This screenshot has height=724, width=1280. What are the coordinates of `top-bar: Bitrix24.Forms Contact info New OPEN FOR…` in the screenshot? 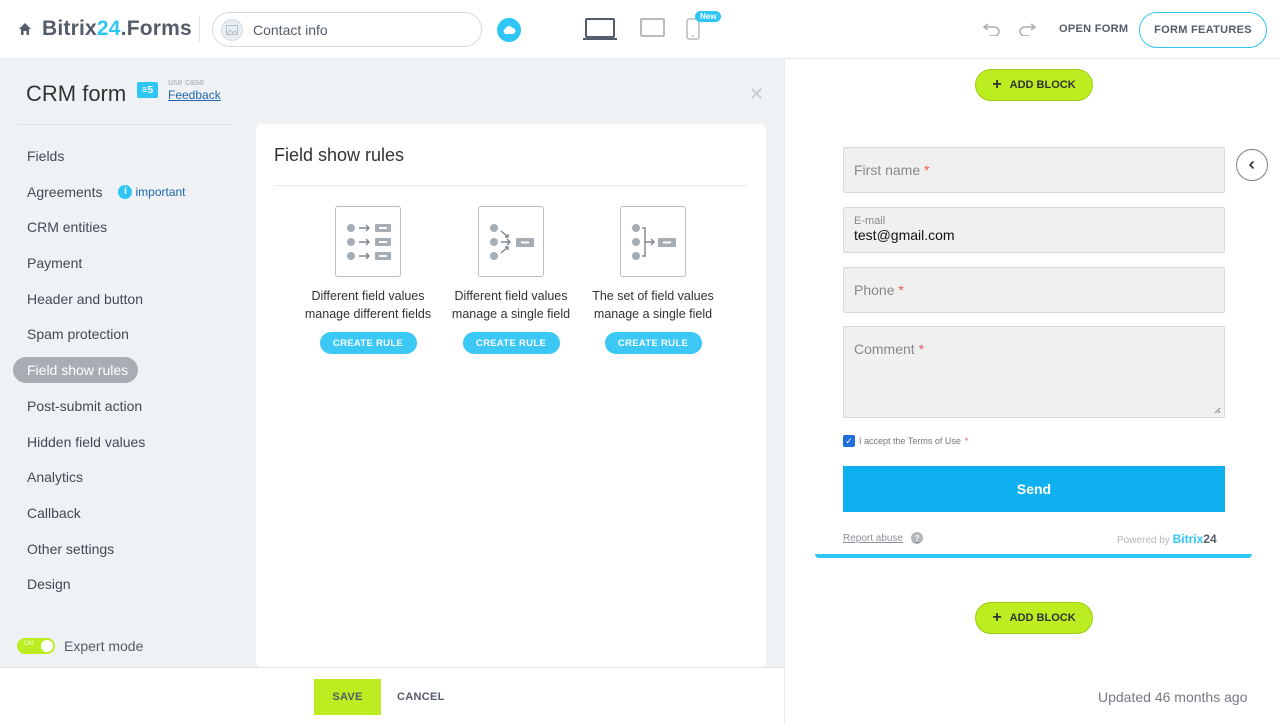 It's located at (640, 29).